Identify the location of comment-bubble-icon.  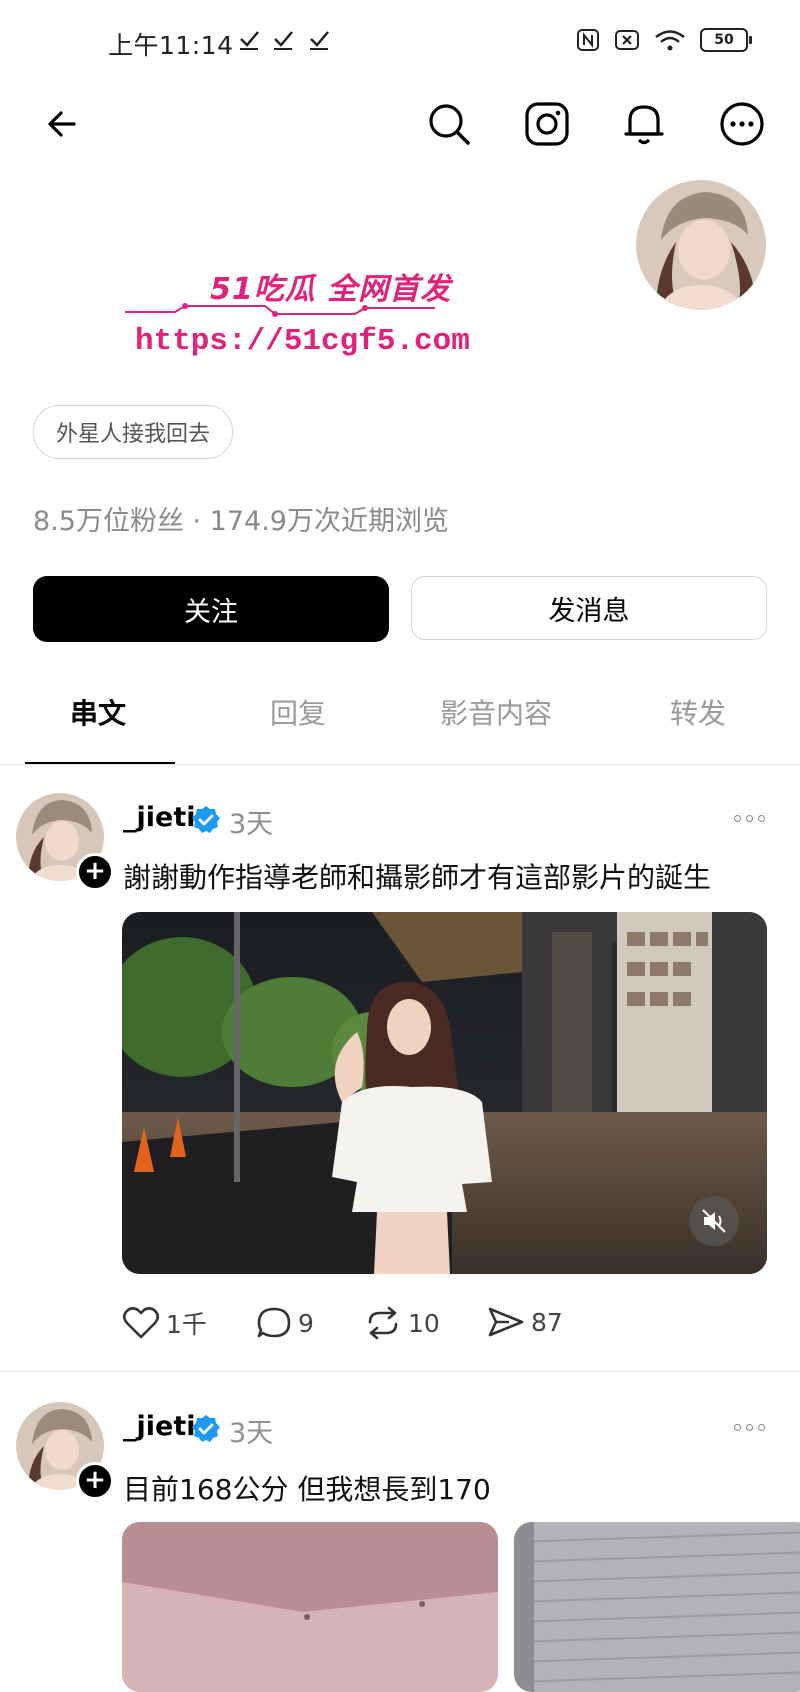
(274, 1322).